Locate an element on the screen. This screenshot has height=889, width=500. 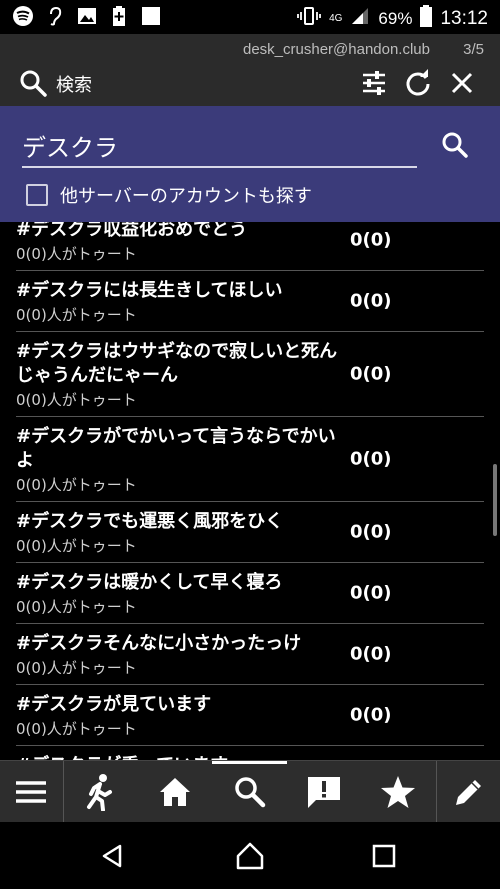
compose-icon is located at coordinates (468, 792).